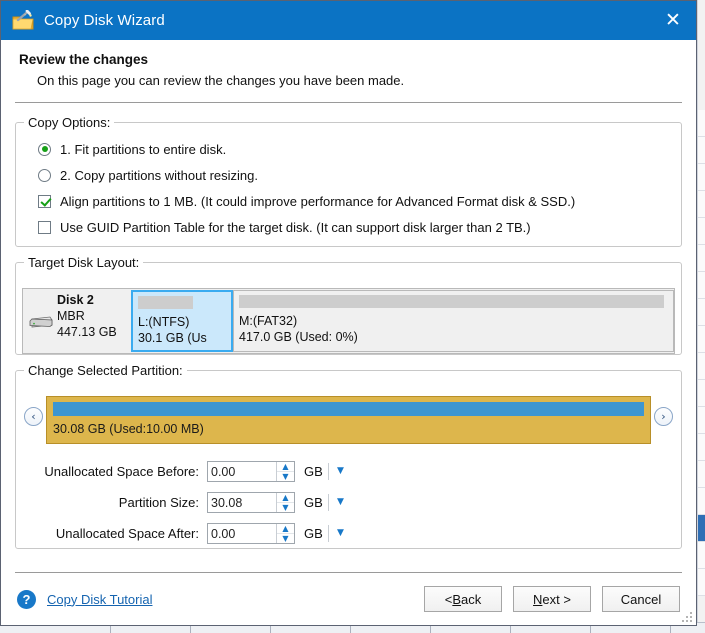 Image resolution: width=705 pixels, height=633 pixels. I want to click on partition-resize-slider: ‹ 30.08 GB (Used:10.00 MB) ›, so click(348, 420).